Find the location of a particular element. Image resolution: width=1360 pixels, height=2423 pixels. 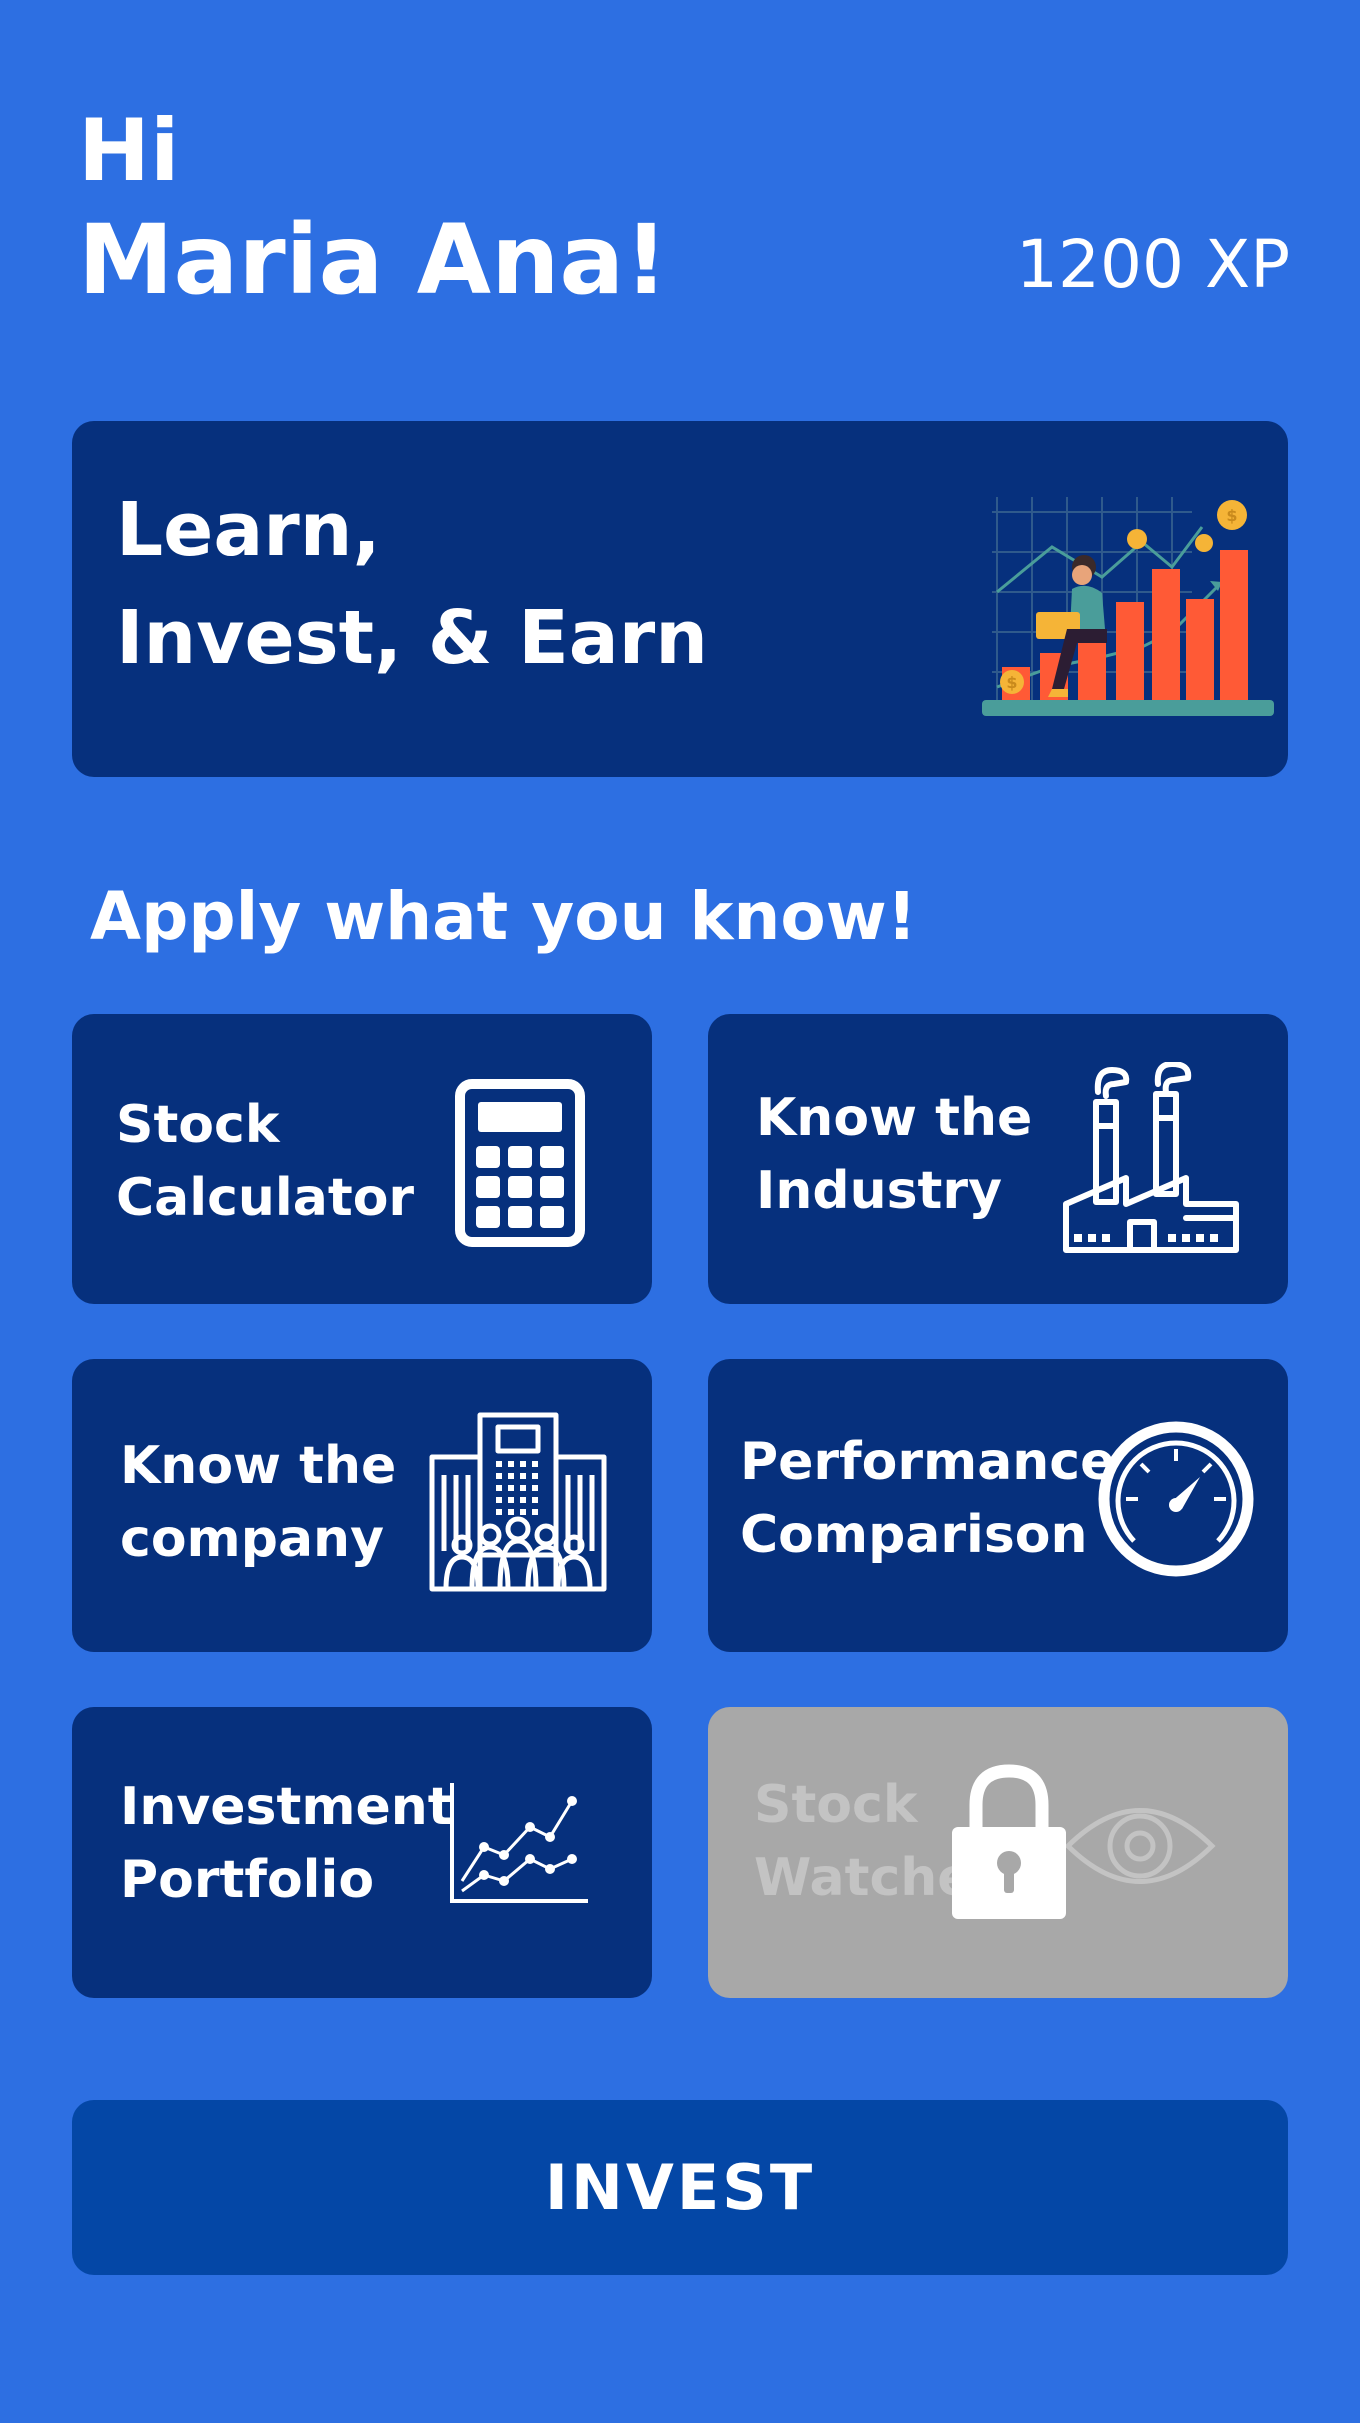

stock-calculator-card: Stock Calculator is located at coordinates (362, 1159).